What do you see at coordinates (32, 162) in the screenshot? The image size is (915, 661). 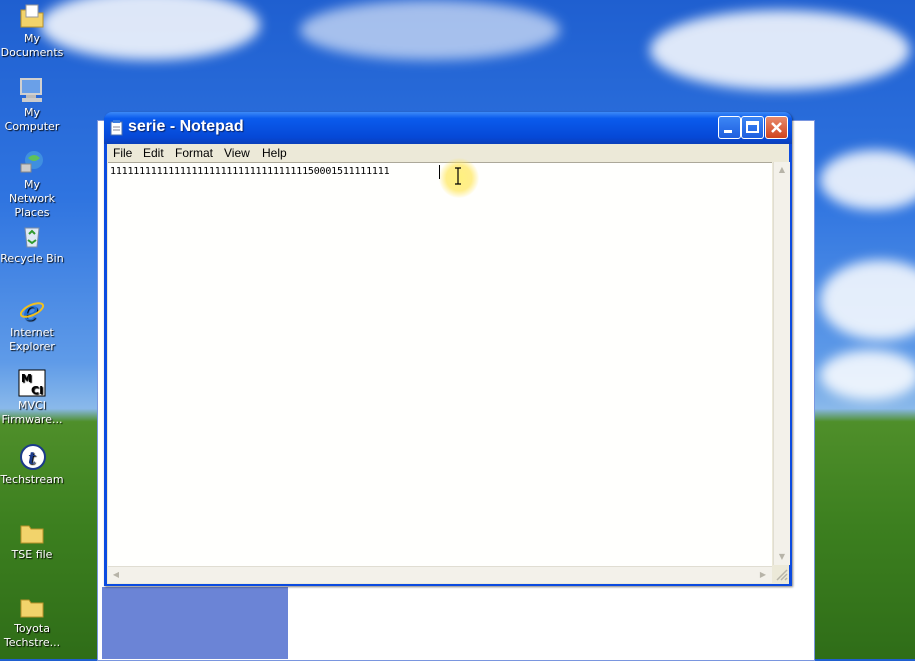 I see `network-icon` at bounding box center [32, 162].